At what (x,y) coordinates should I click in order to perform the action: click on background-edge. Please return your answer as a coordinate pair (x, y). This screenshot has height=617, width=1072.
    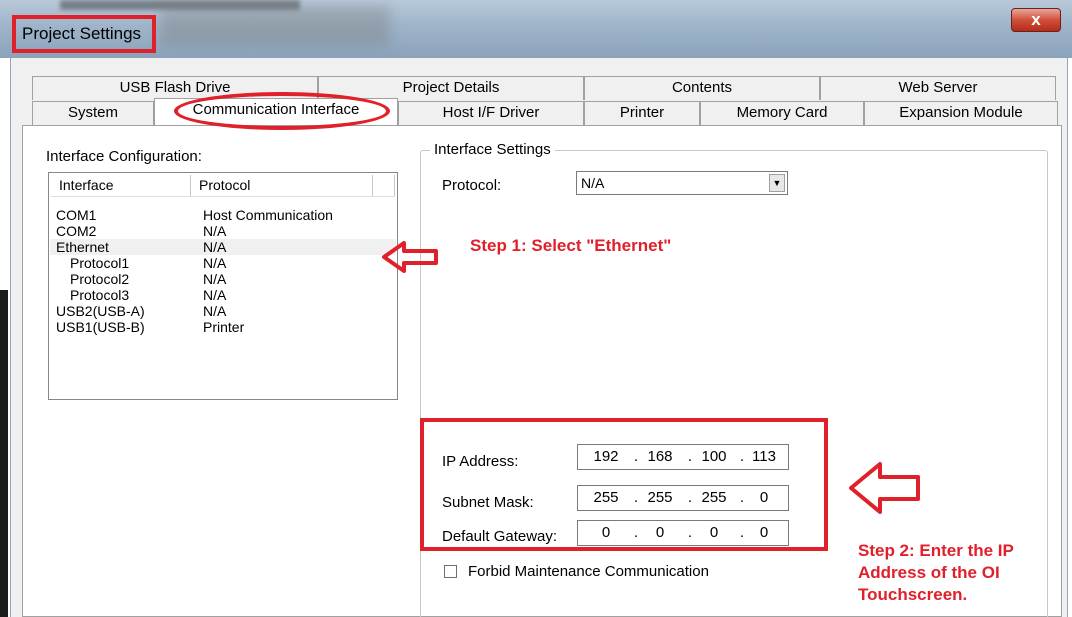
    Looking at the image, I should click on (4, 453).